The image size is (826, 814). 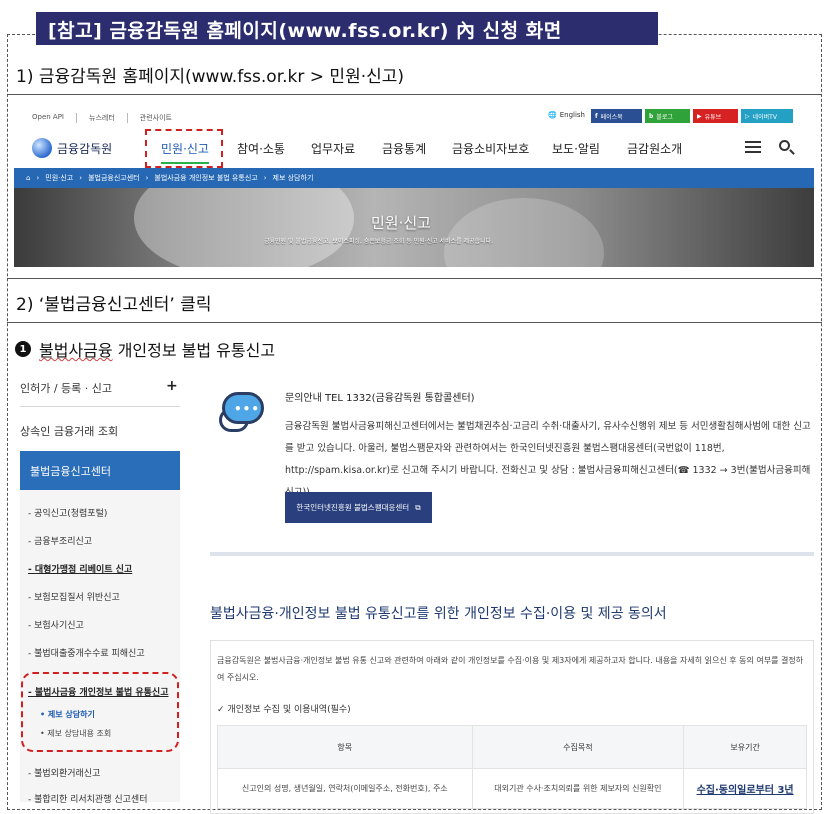 What do you see at coordinates (404, 148) in the screenshot?
I see `menu-statistics: 금융통계` at bounding box center [404, 148].